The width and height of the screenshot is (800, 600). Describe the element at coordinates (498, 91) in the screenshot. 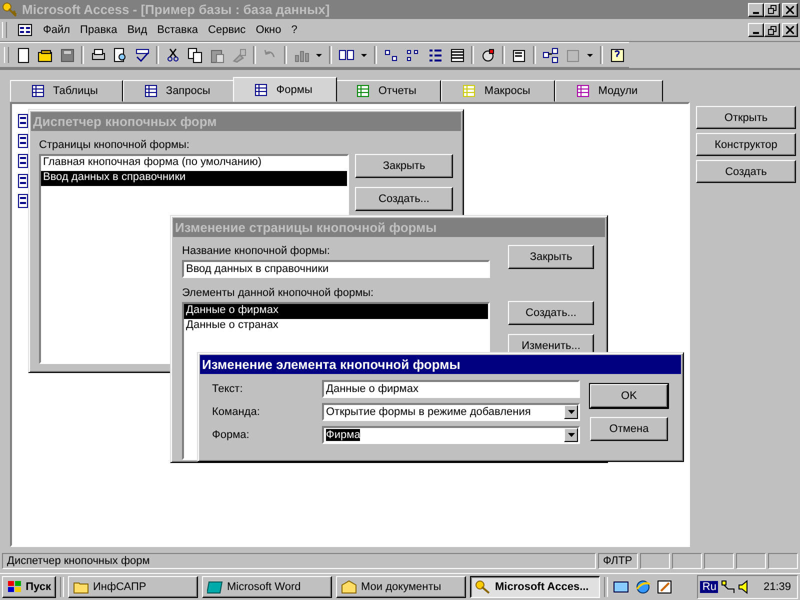

I see `tab: Макросы` at that location.